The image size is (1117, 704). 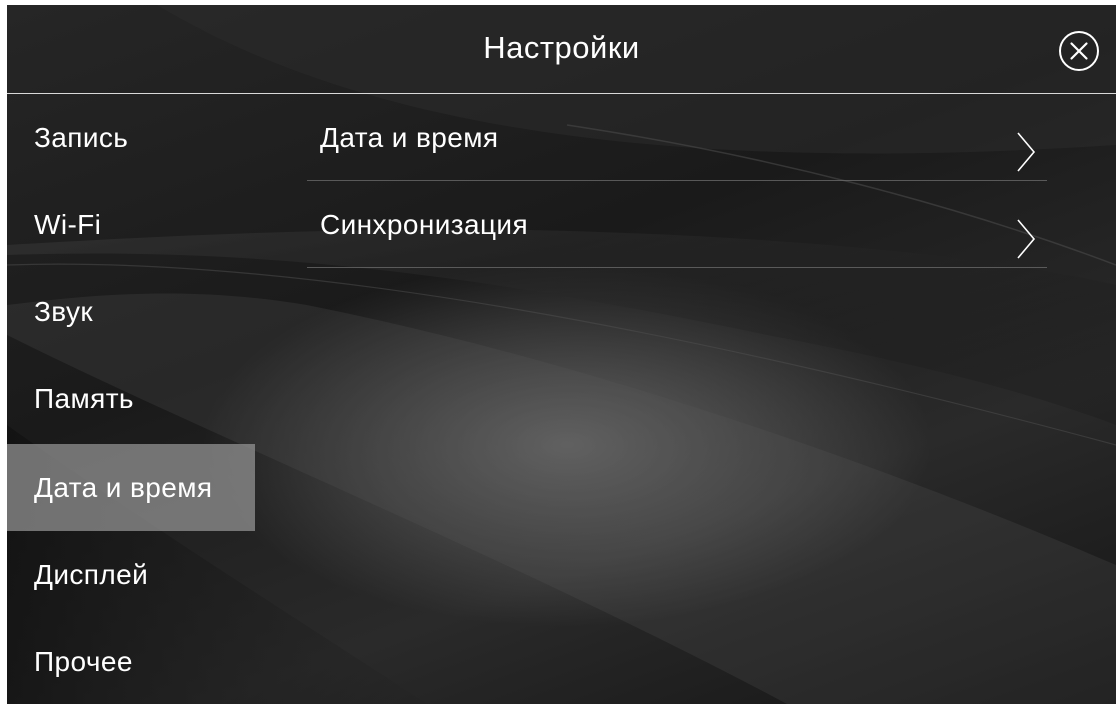 I want to click on sidebar-item-memory: Память, so click(x=131, y=398).